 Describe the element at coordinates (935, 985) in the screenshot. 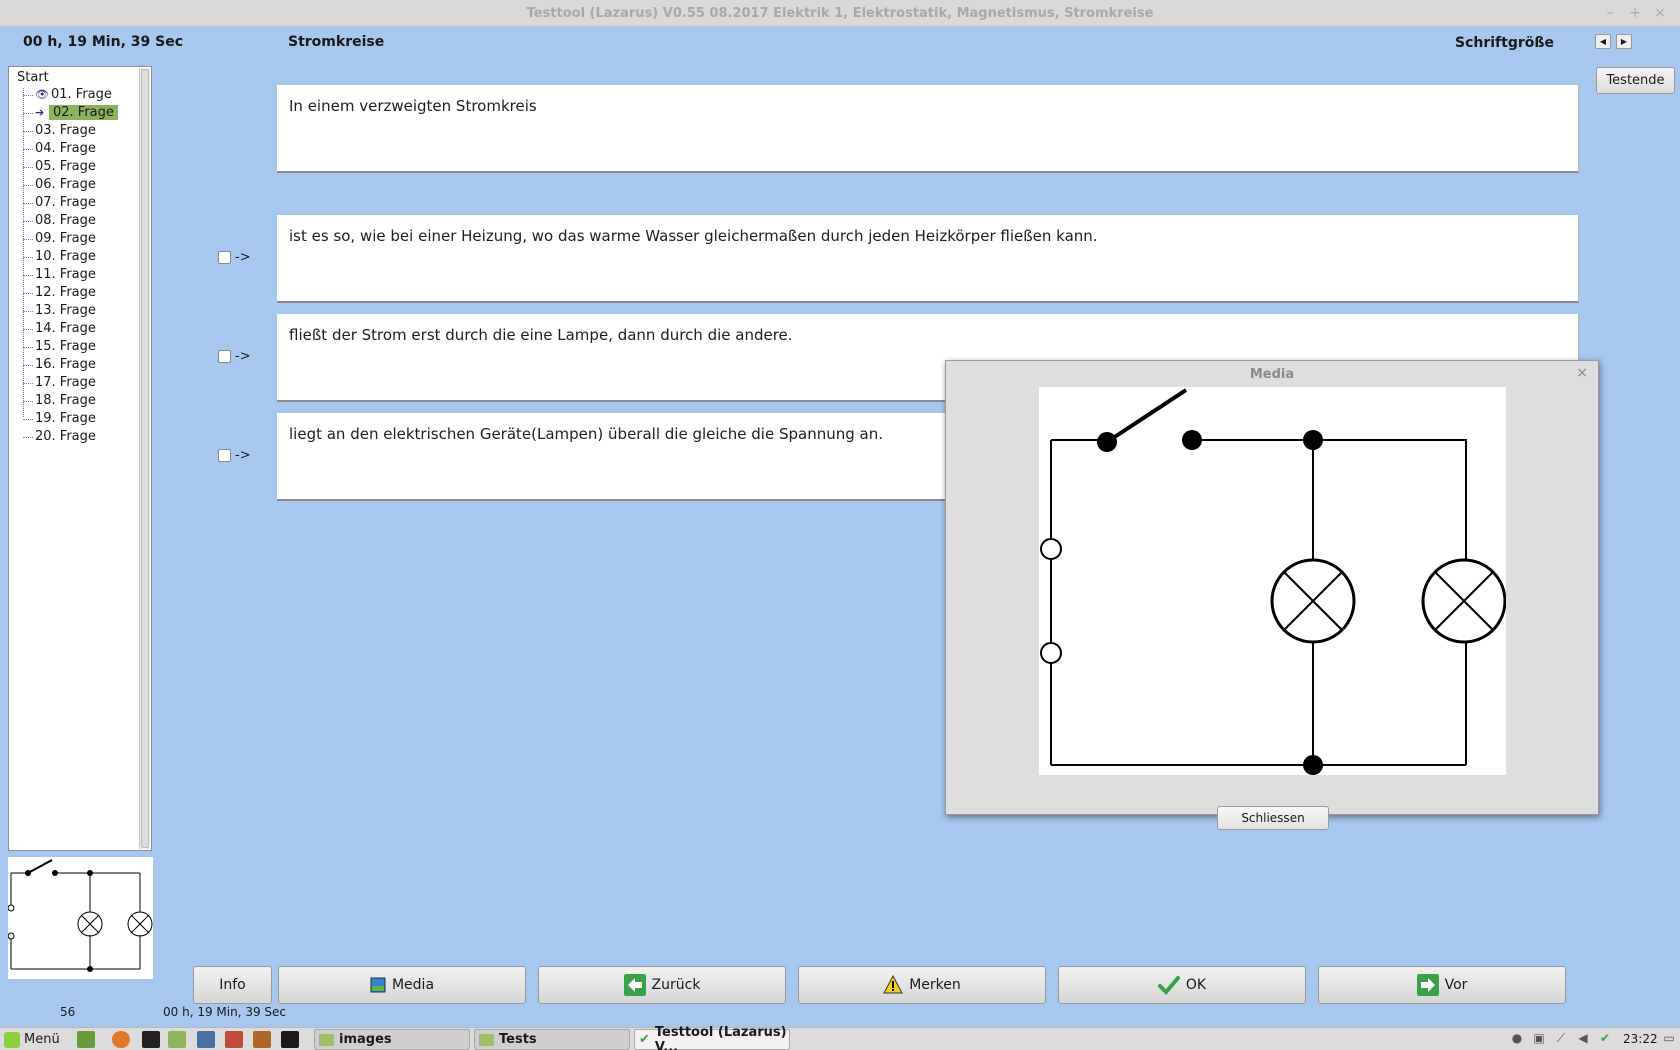

I see `mark-button-label: Merken` at that location.